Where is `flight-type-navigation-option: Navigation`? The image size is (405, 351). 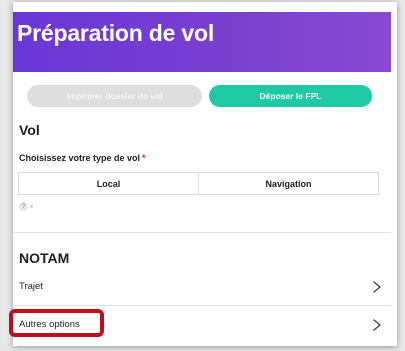 flight-type-navigation-option: Navigation is located at coordinates (288, 183).